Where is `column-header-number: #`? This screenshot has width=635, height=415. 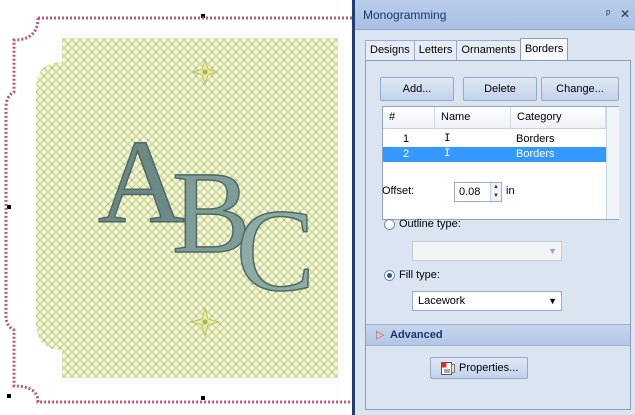 column-header-number: # is located at coordinates (409, 118).